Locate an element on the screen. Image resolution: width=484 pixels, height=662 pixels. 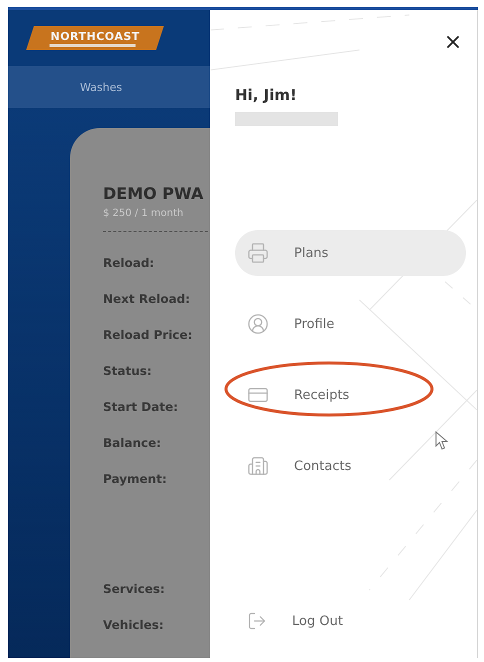
field-label: Vehicles: is located at coordinates (133, 625).